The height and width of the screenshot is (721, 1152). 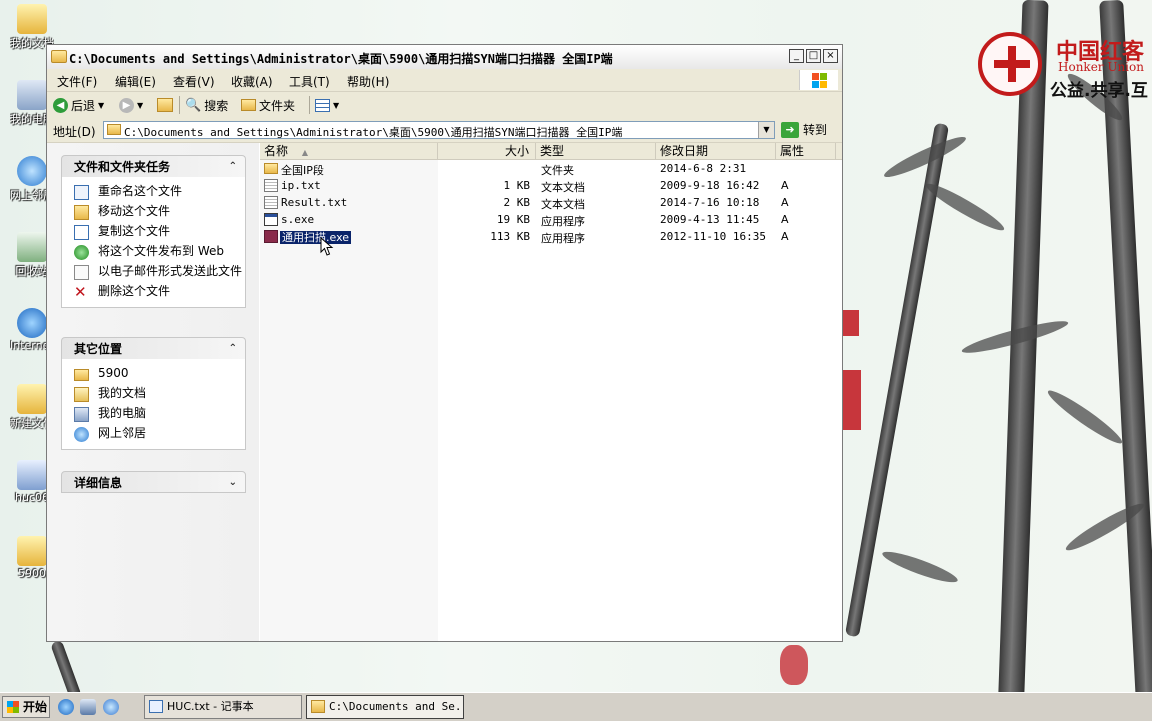 I want to click on table-row: 全国IP段 文件夹 2014-6-8 2:31, so click(x=551, y=168).